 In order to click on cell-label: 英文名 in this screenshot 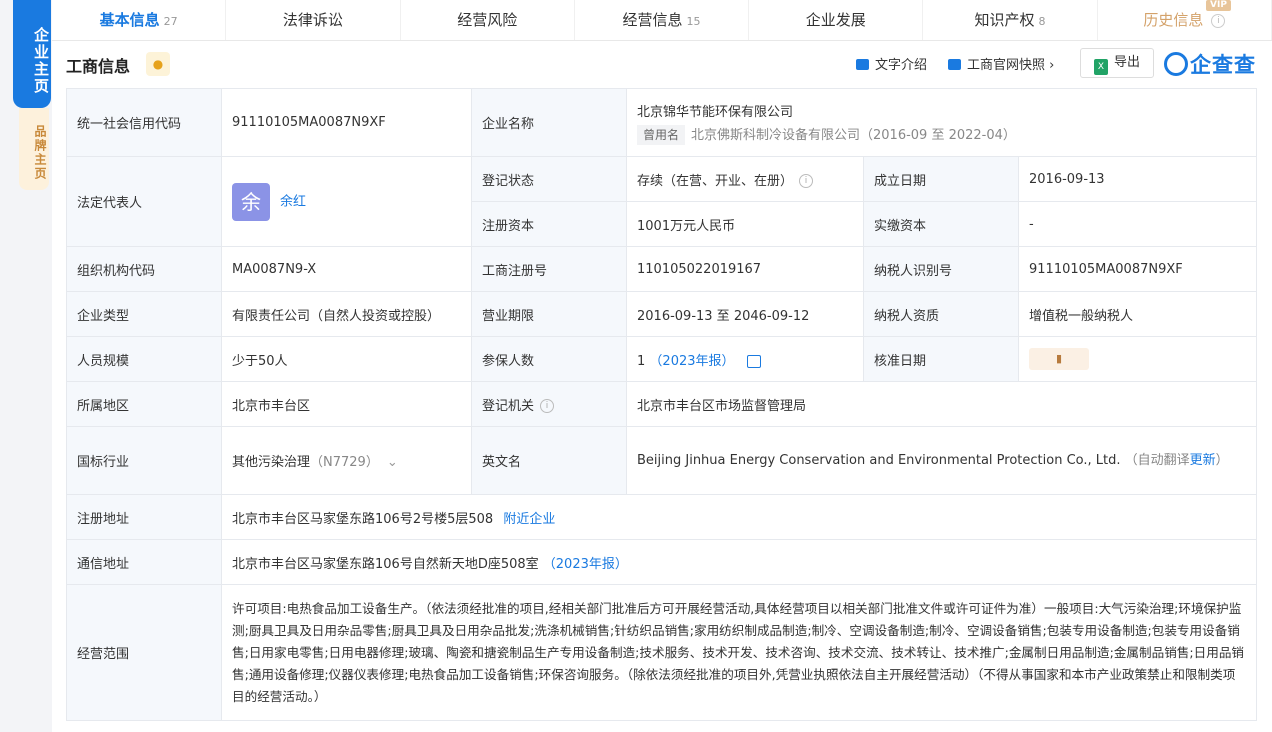, I will do `click(549, 460)`.